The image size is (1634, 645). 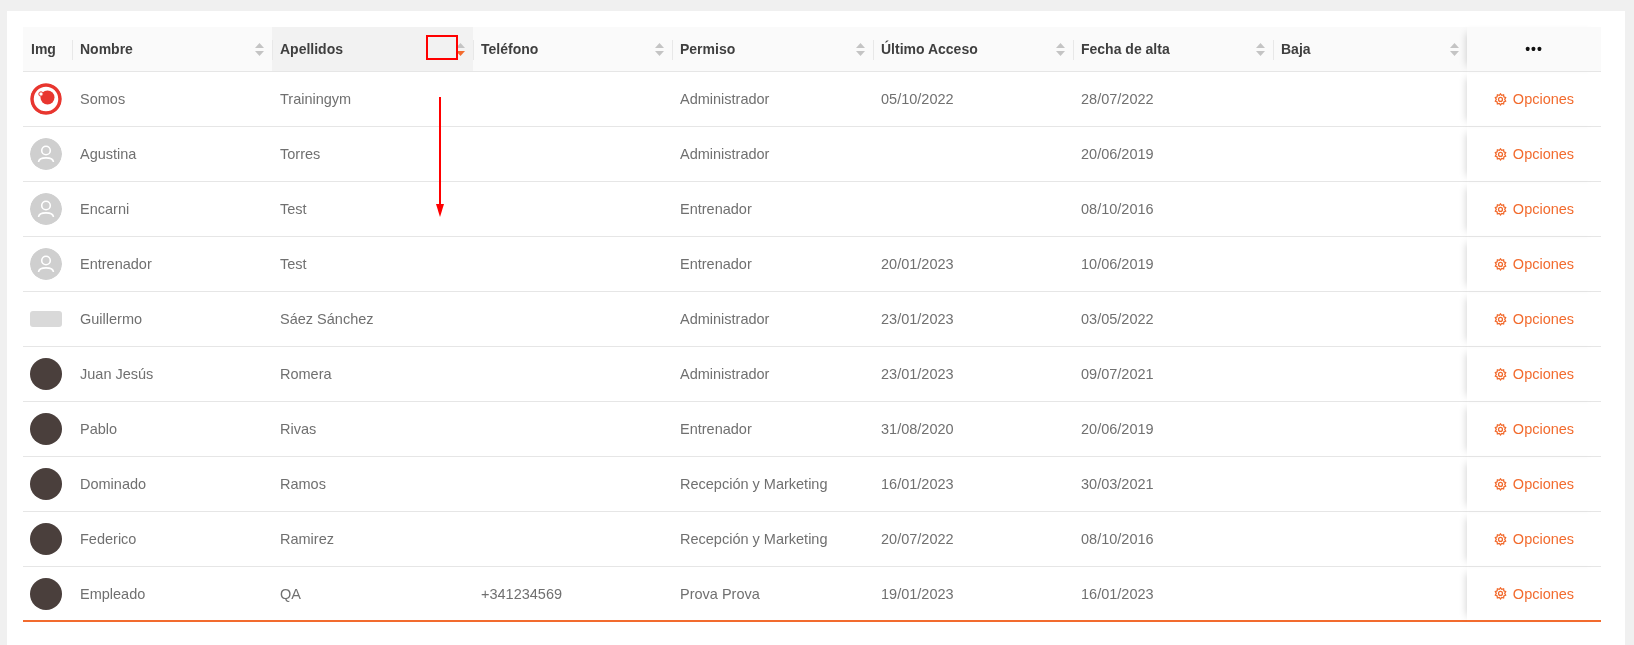 What do you see at coordinates (298, 429) in the screenshot?
I see `table-cell: Rivas` at bounding box center [298, 429].